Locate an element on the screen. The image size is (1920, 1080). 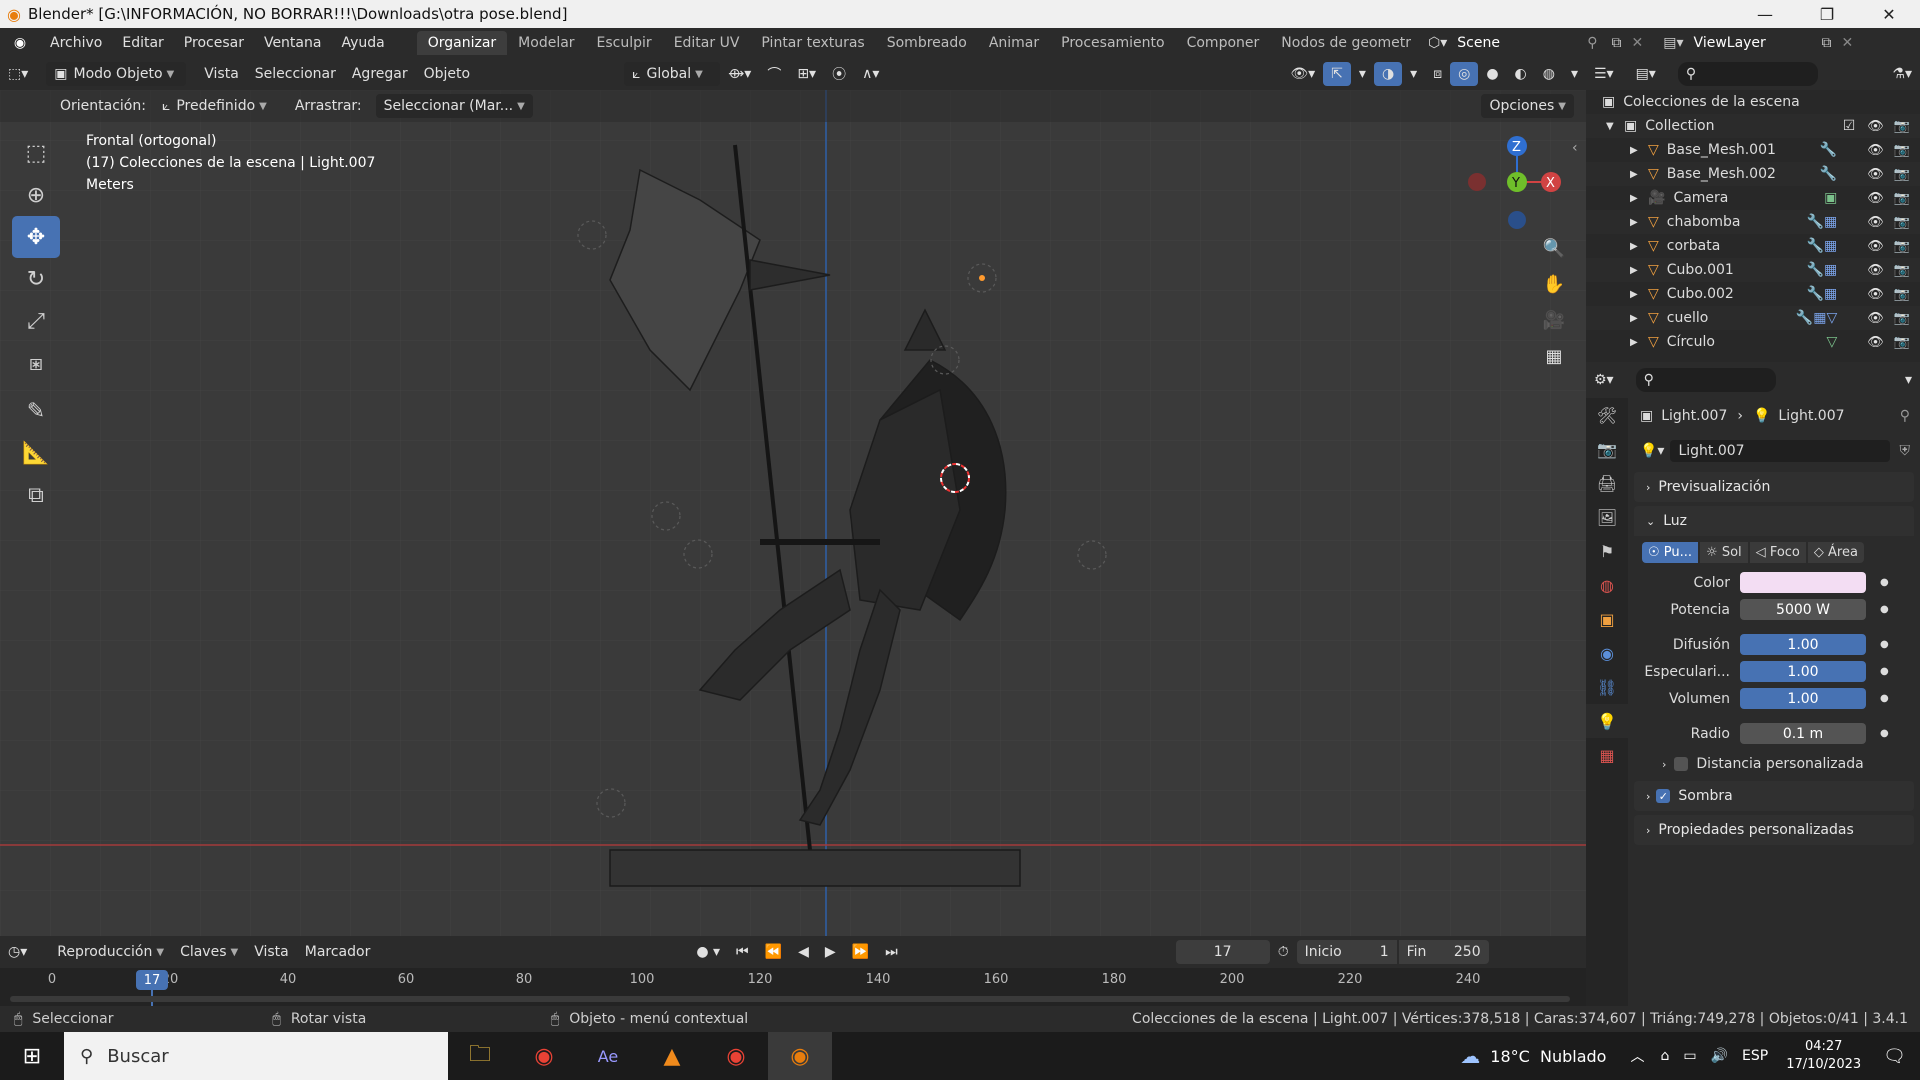
pivot-icon: ⟴▾ is located at coordinates (739, 74).